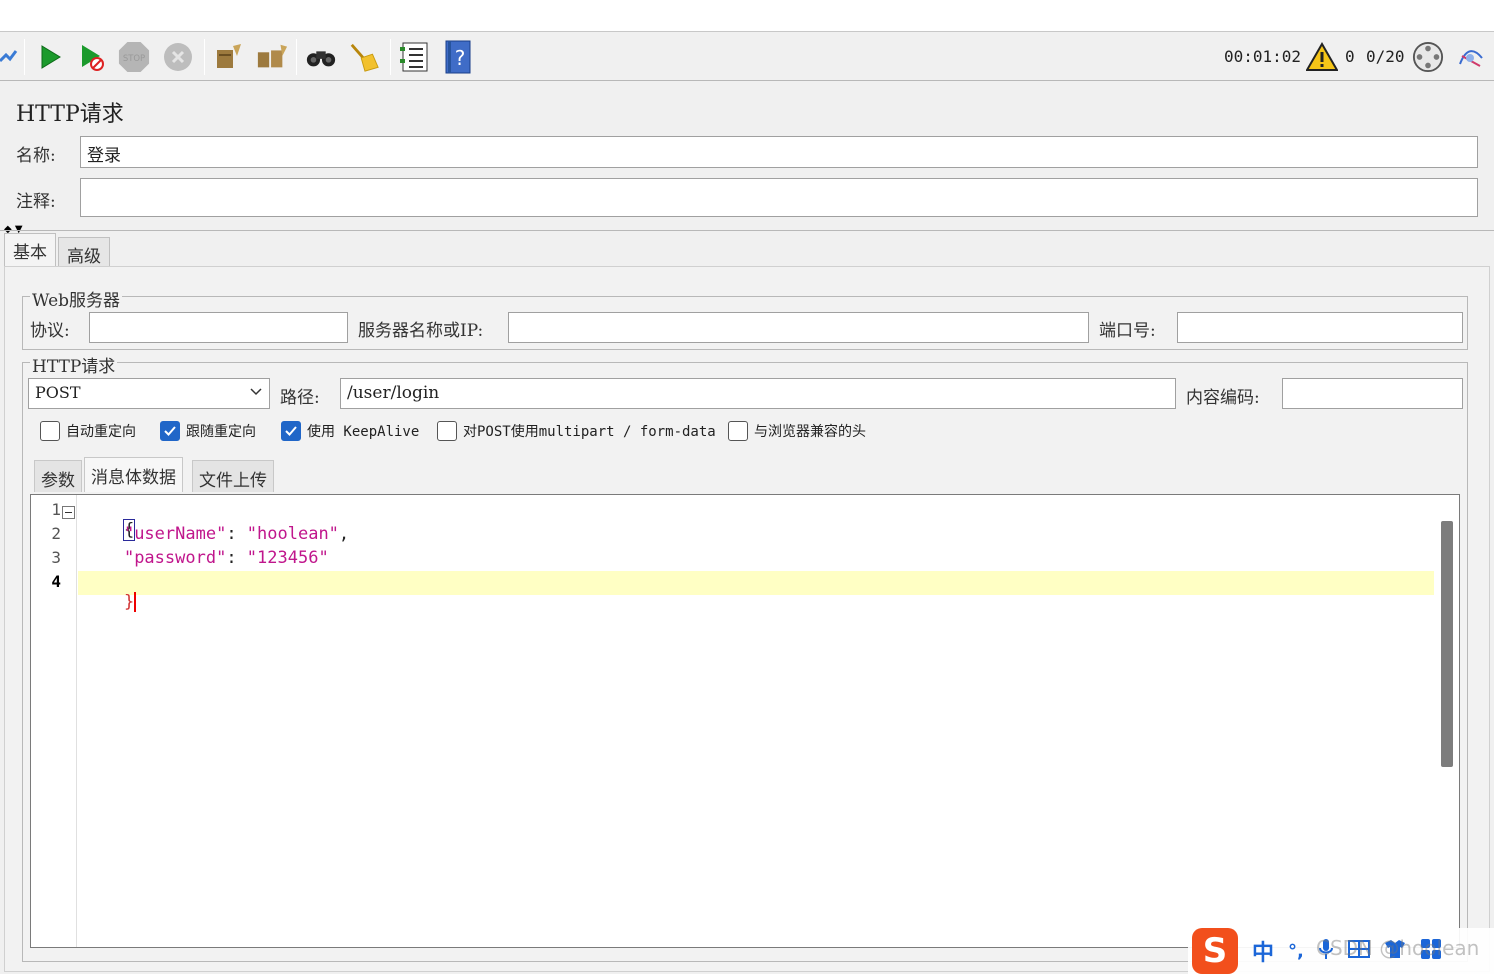  I want to click on port-field, so click(1320, 327).